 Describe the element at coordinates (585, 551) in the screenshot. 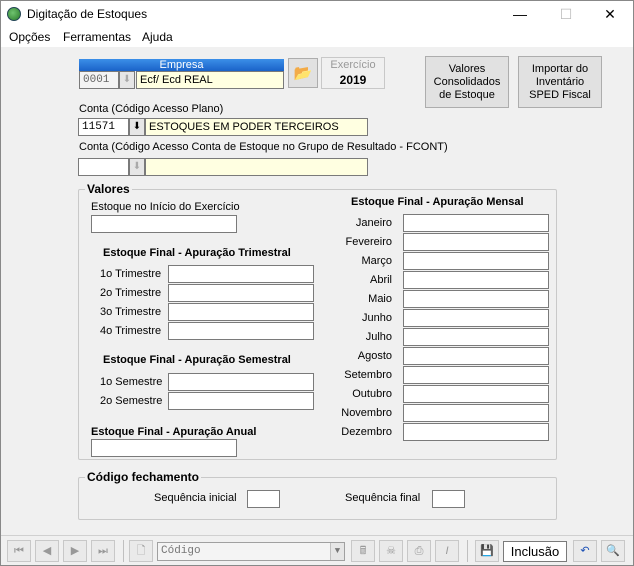

I see `undo-icon: ↶` at that location.